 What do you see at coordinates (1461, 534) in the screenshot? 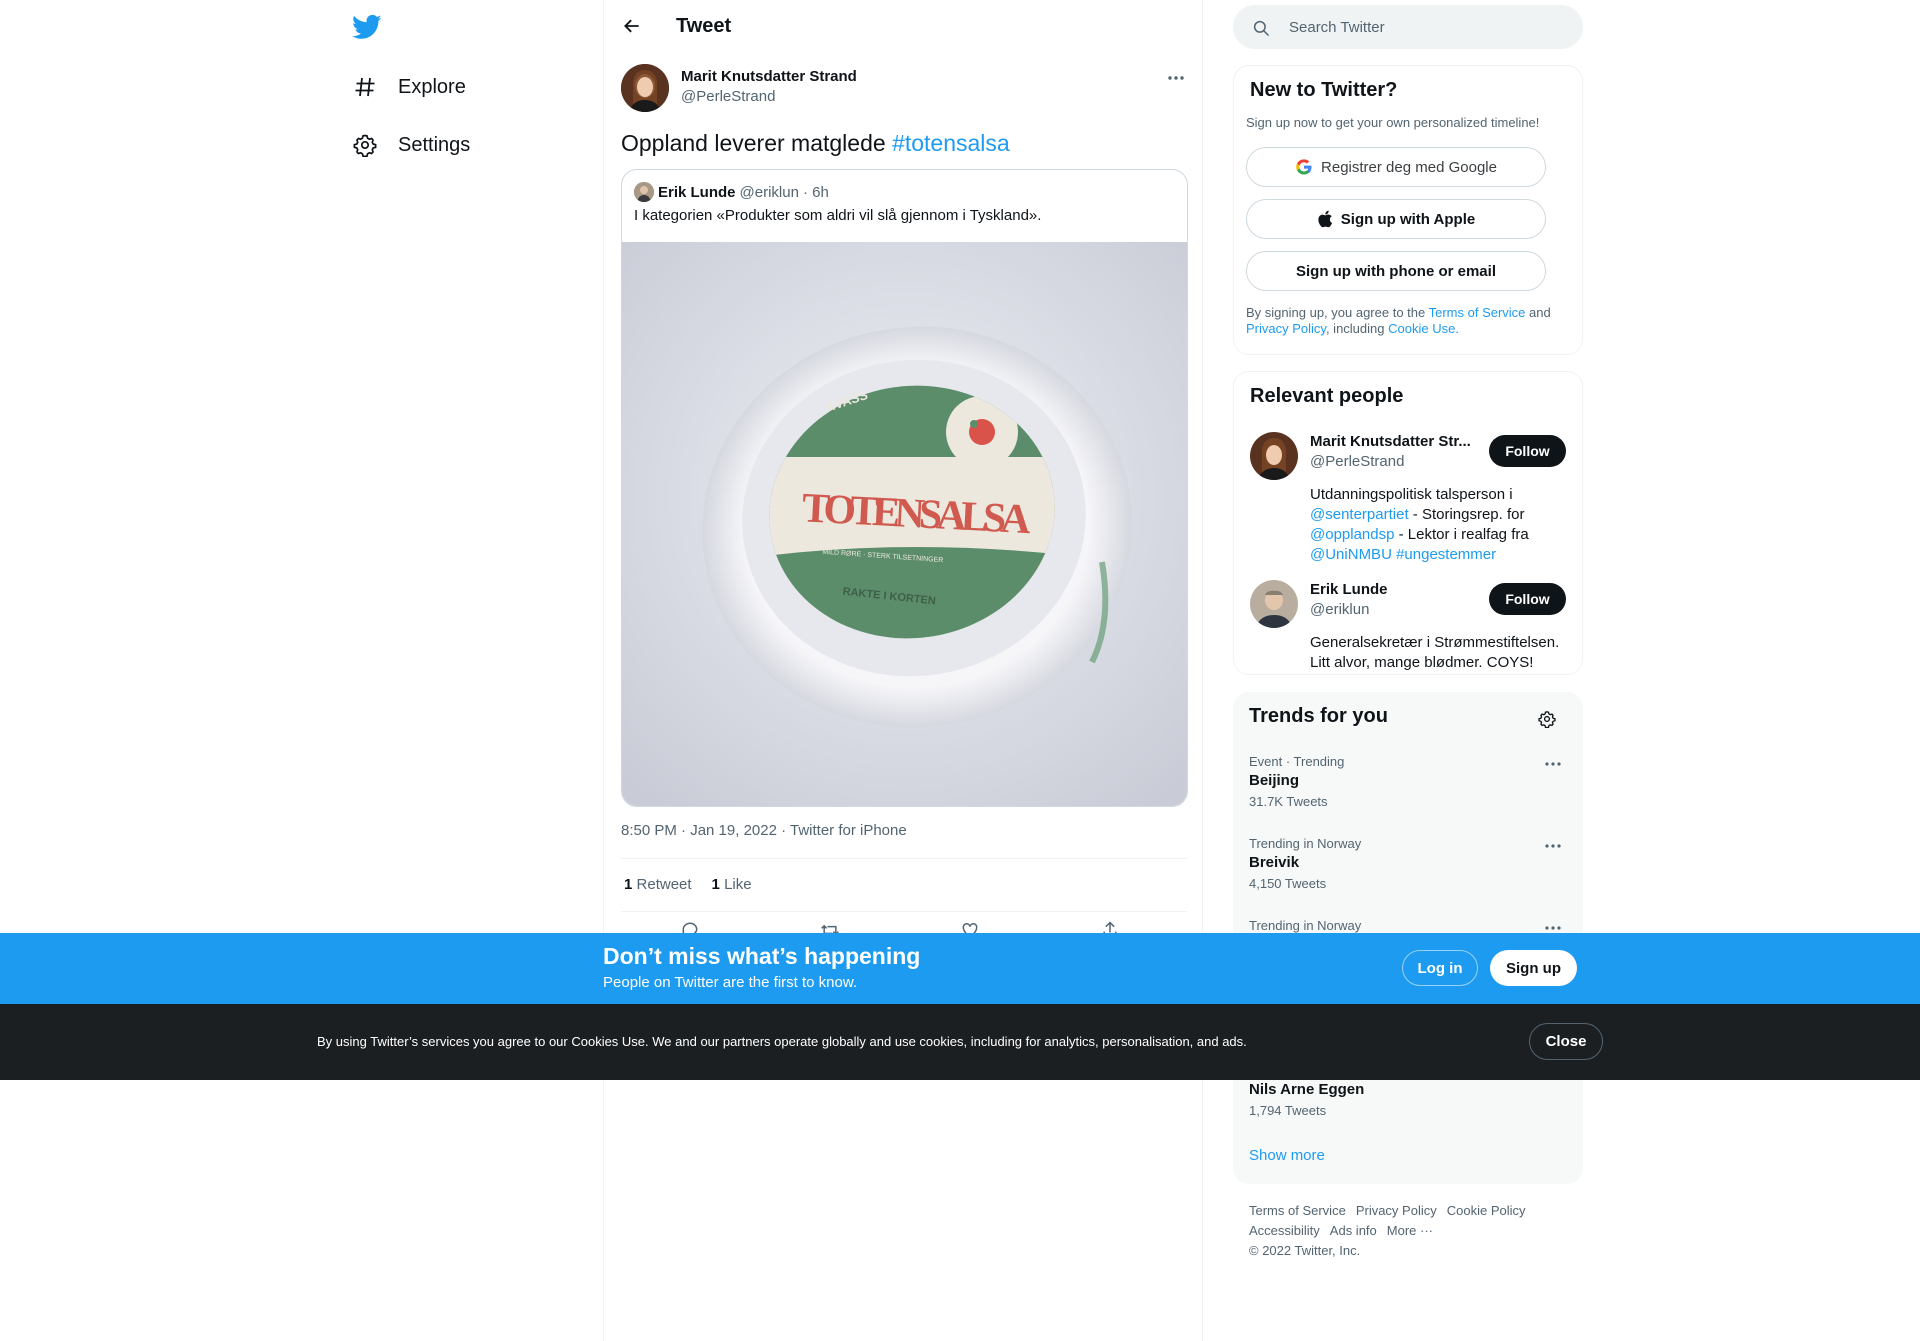
I see `bio-text: - Lektor i realfag fra` at bounding box center [1461, 534].